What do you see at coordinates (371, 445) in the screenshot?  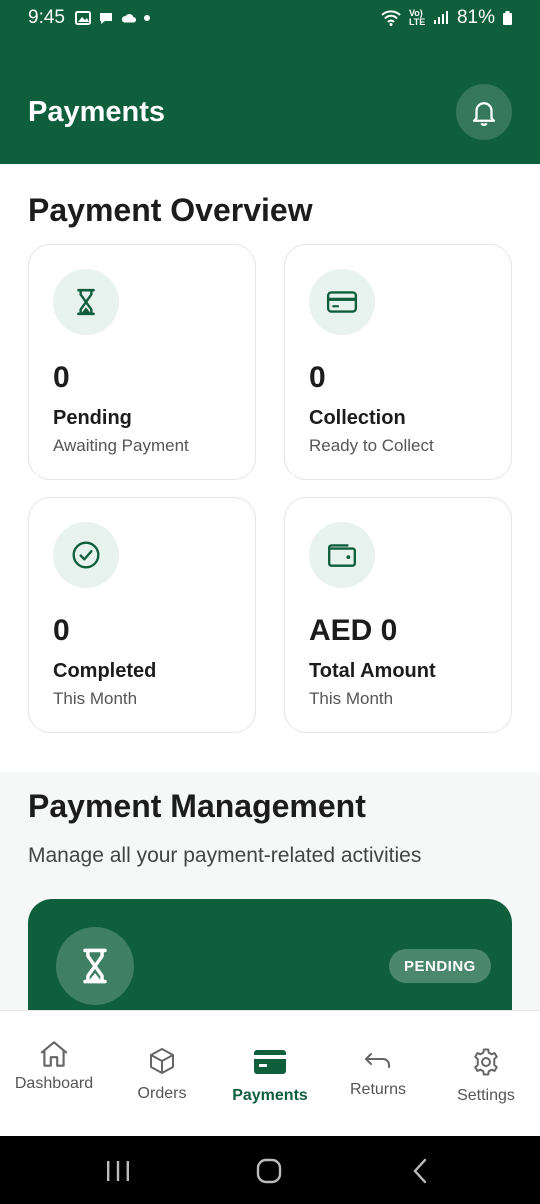 I see `collection-sub: Ready to Collect` at bounding box center [371, 445].